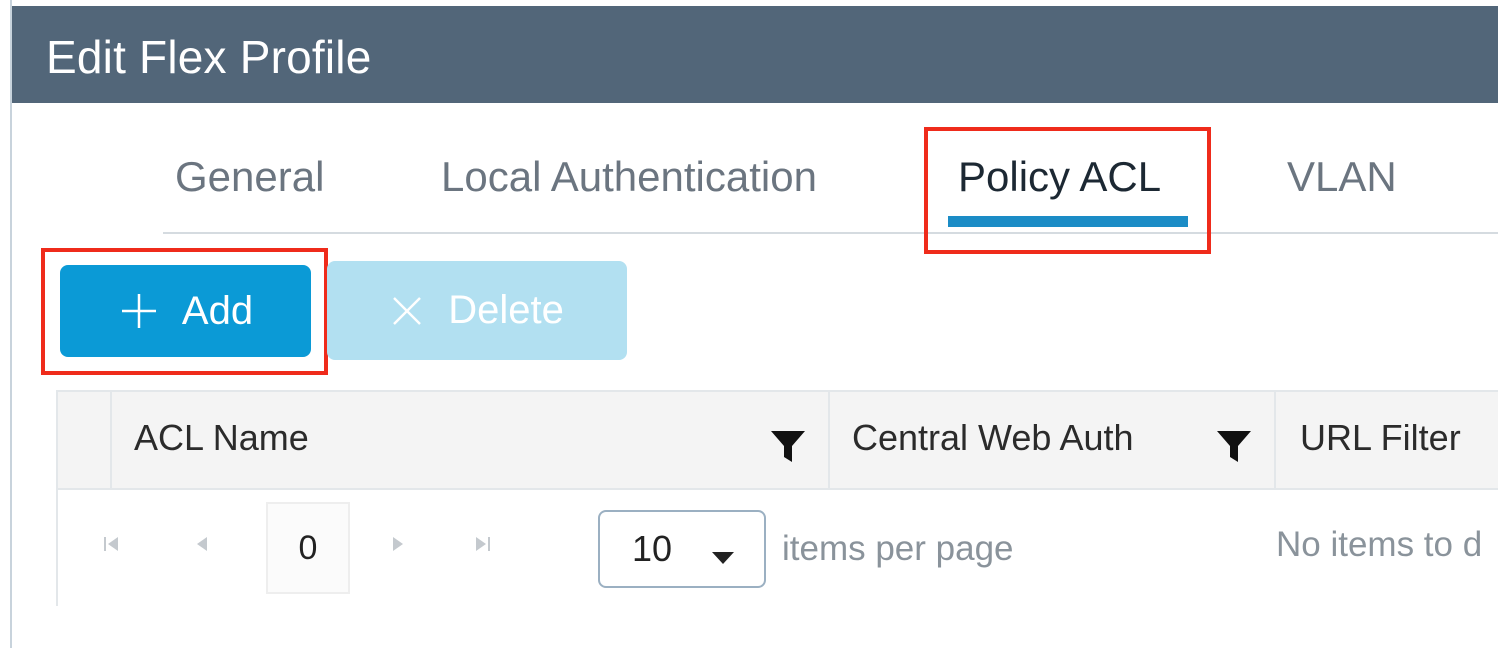 This screenshot has width=1498, height=648. Describe the element at coordinates (1379, 544) in the screenshot. I see `pager-status-text: No items to d` at that location.